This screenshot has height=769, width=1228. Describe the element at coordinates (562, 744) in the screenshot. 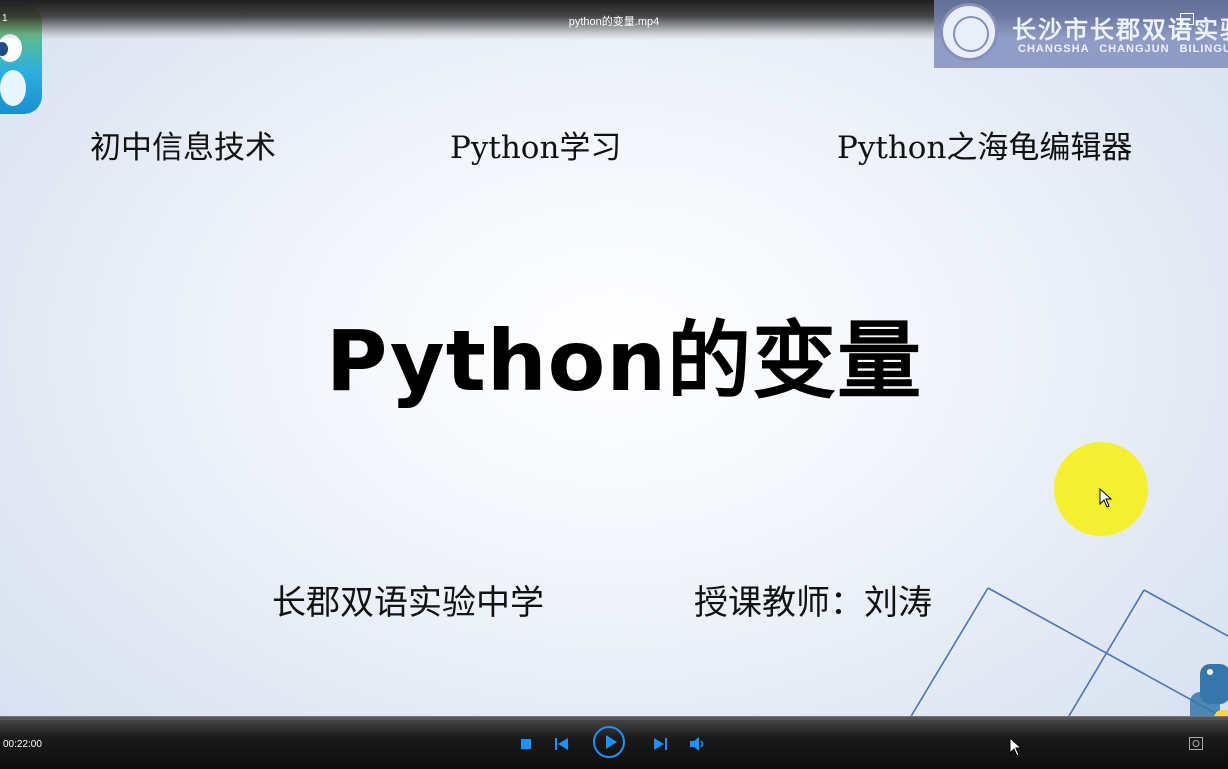

I see `previous-button` at that location.